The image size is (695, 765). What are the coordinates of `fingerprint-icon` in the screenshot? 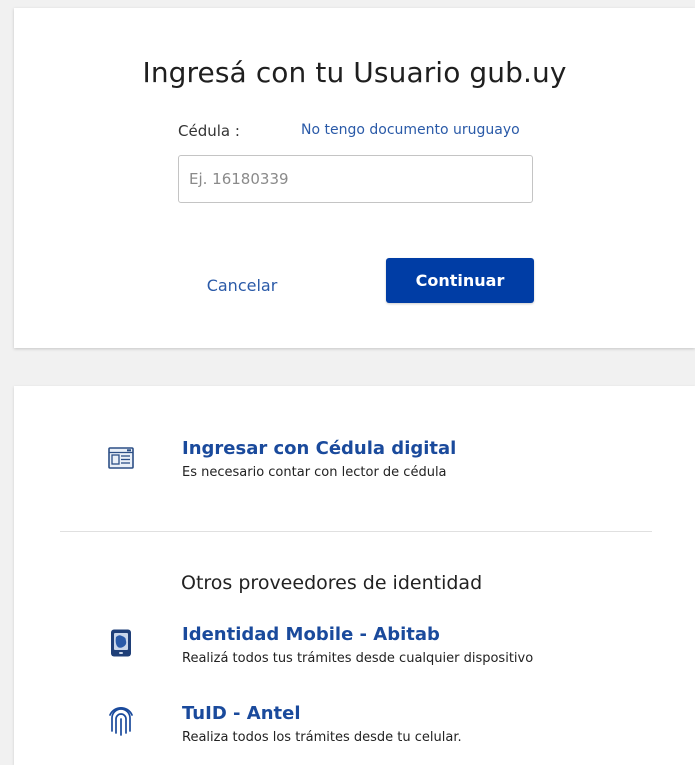 It's located at (121, 720).